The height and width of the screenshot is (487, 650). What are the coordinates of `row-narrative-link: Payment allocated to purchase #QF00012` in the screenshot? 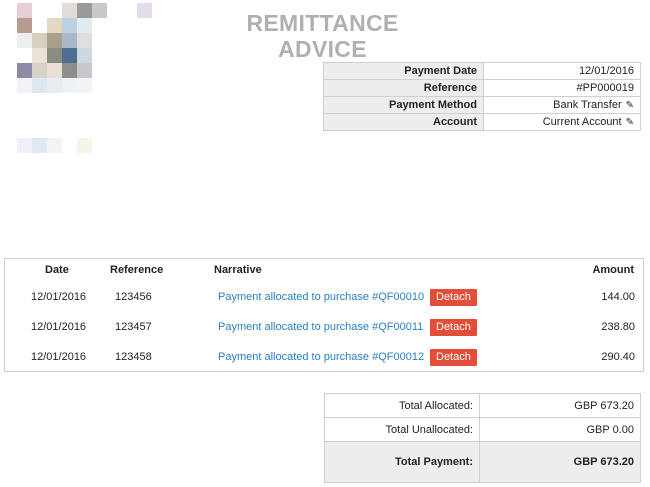 It's located at (321, 357).